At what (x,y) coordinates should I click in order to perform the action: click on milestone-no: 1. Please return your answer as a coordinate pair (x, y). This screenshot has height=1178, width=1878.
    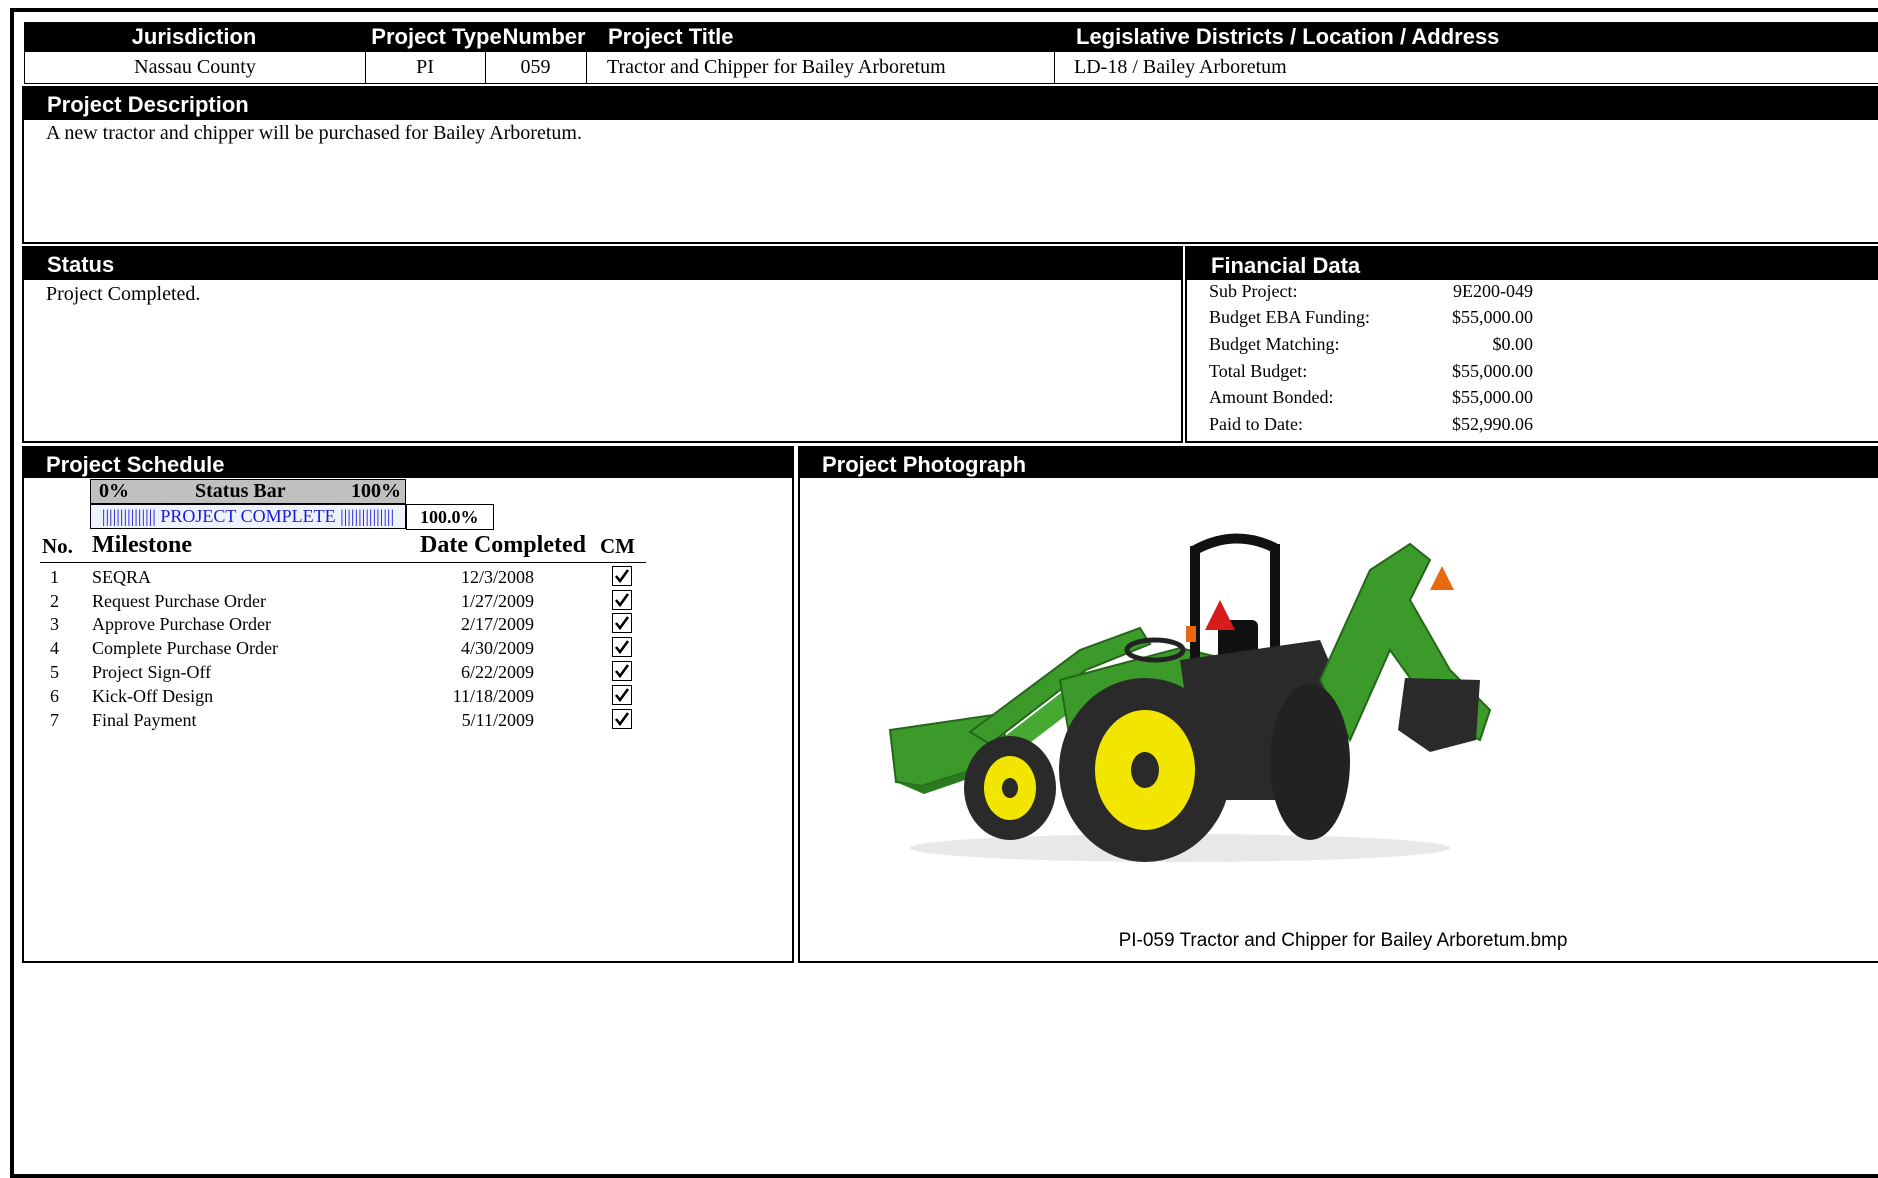
    Looking at the image, I should click on (54, 577).